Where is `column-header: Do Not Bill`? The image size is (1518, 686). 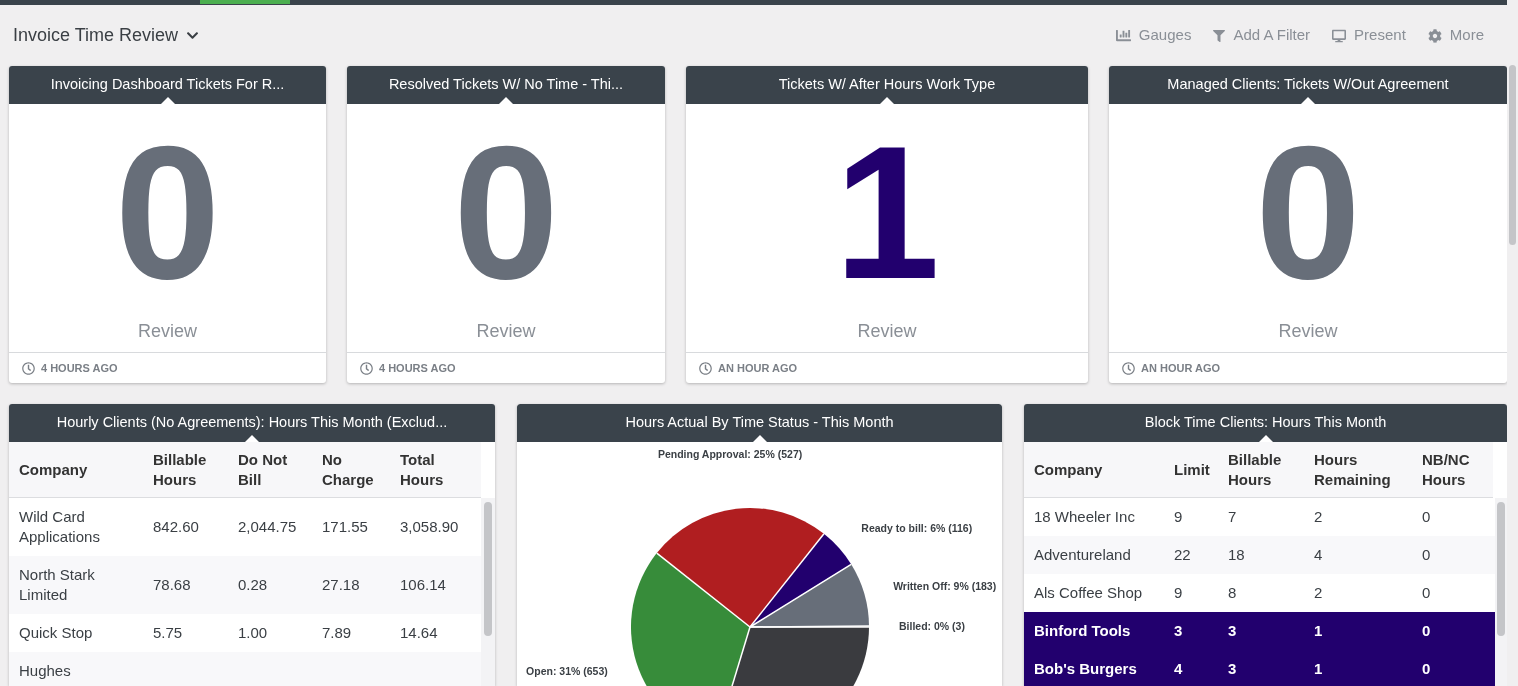
column-header: Do Not Bill is located at coordinates (263, 469).